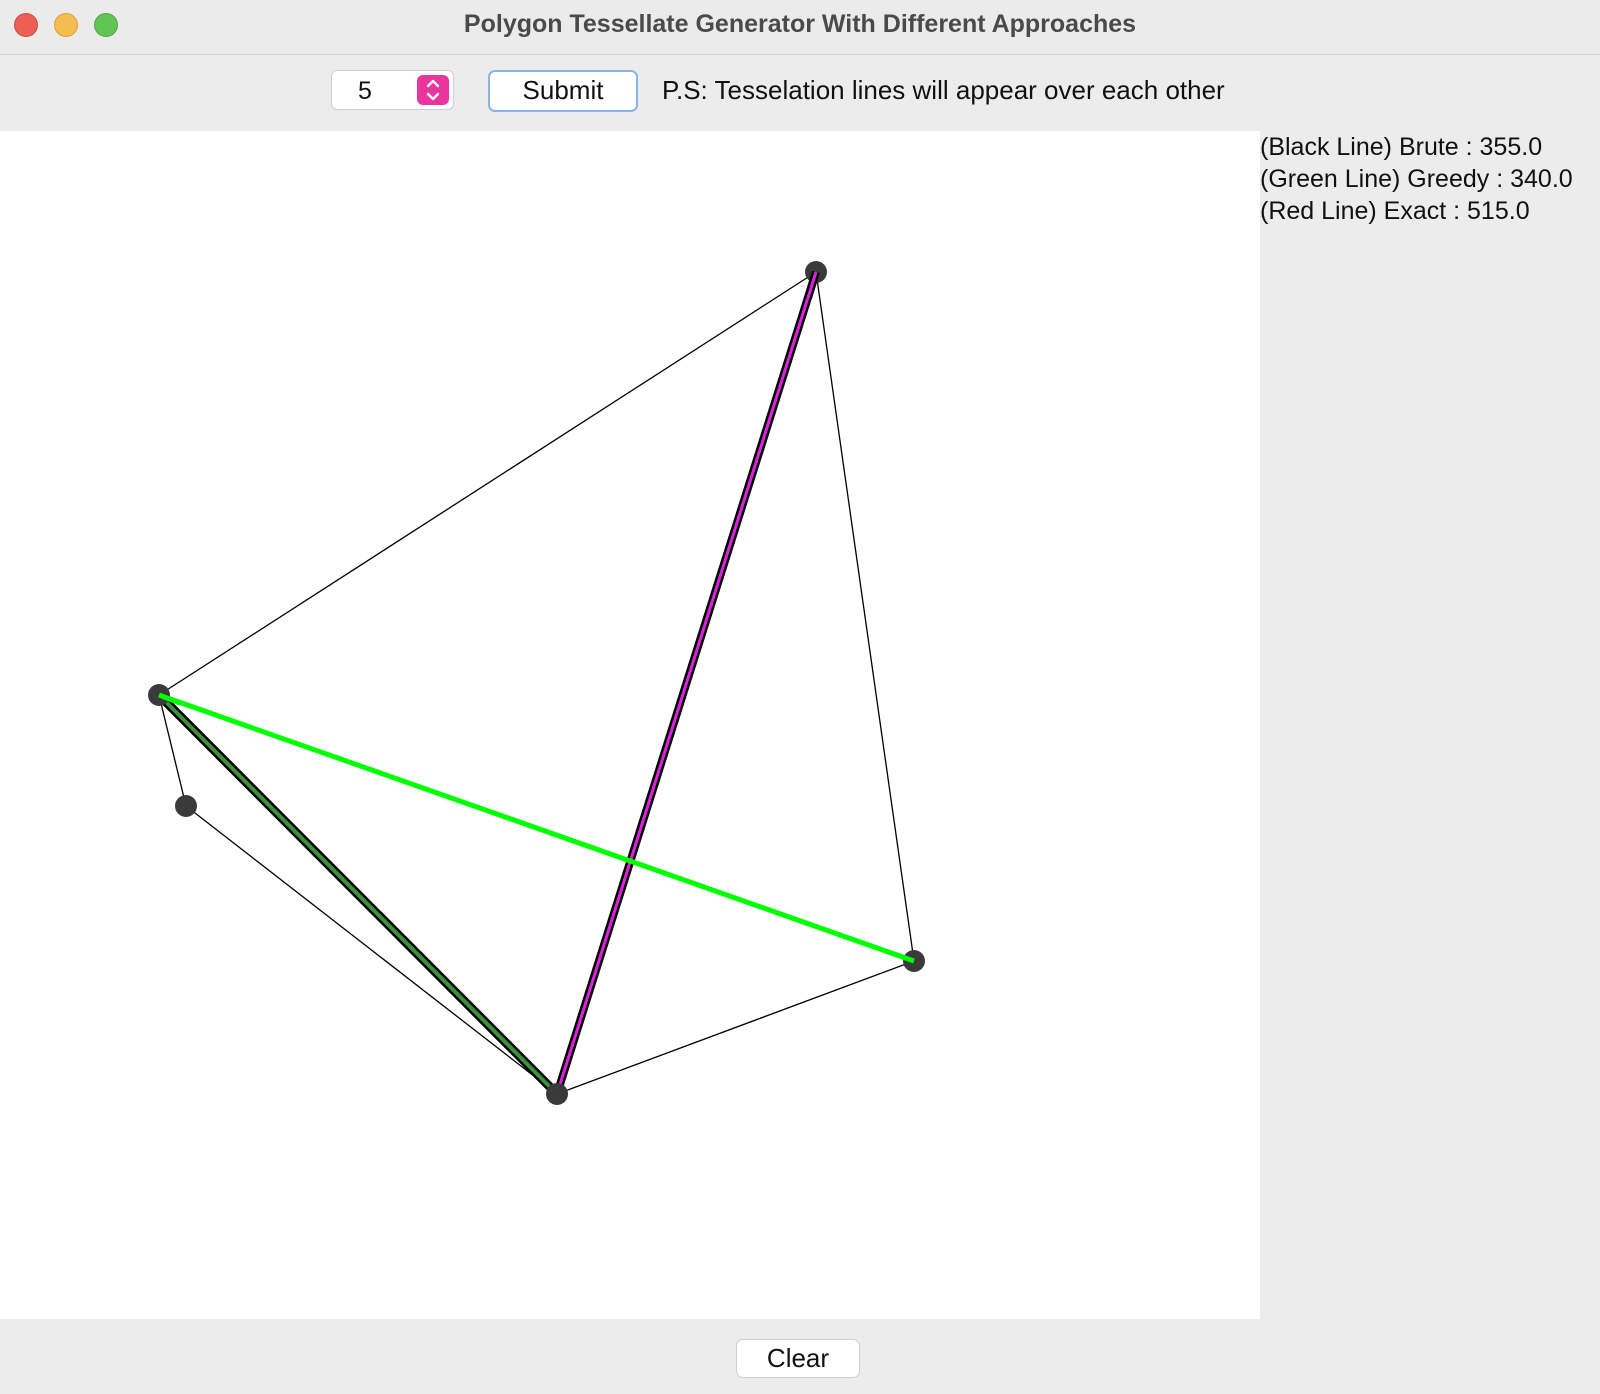 This screenshot has width=1600, height=1394. What do you see at coordinates (686, 683) in the screenshot?
I see `exact-diagonal-overlay` at bounding box center [686, 683].